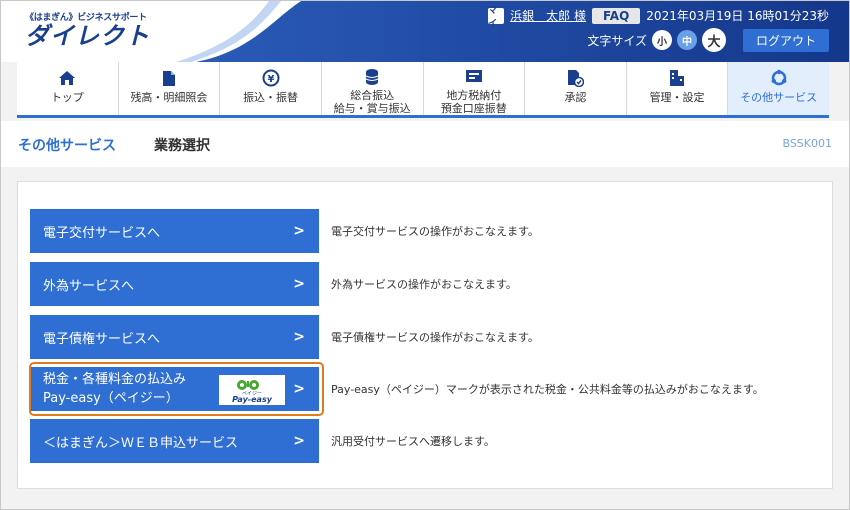  I want to click on font-size-label: 文字サイズ, so click(617, 40).